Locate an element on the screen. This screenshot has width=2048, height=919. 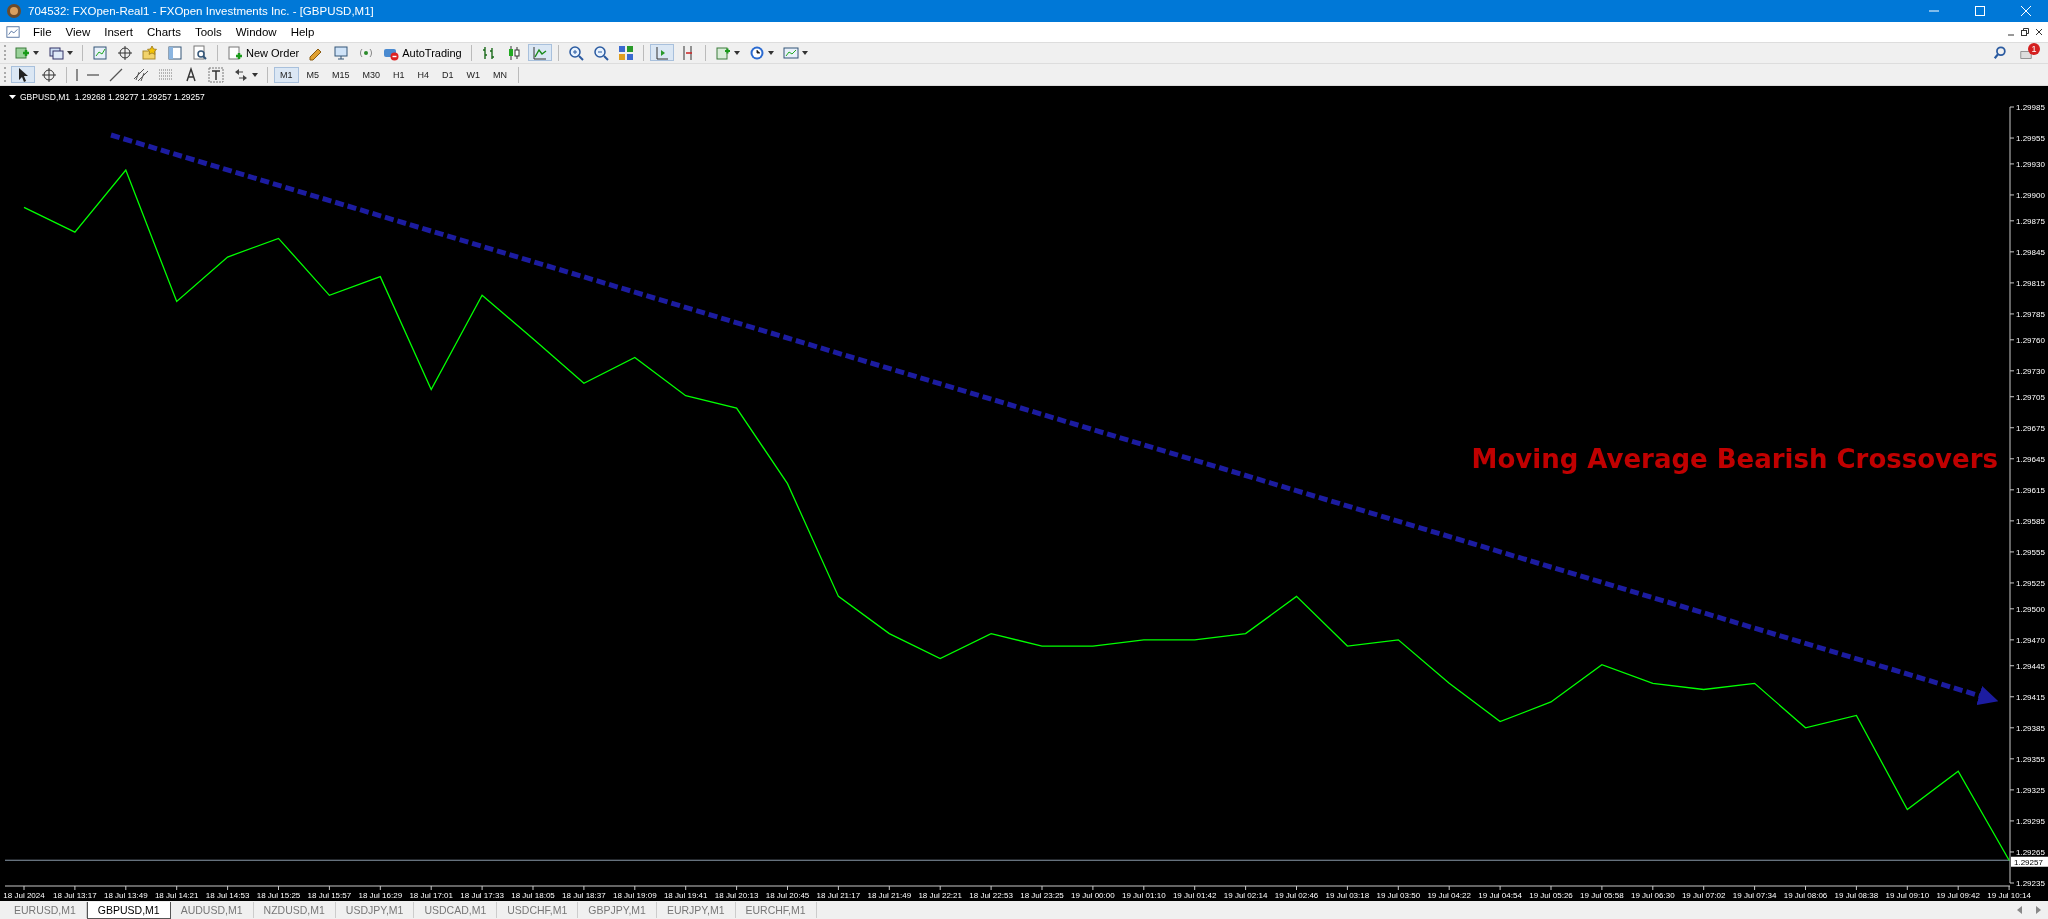
chart-tab: GBPUSD,M1 is located at coordinates (128, 910).